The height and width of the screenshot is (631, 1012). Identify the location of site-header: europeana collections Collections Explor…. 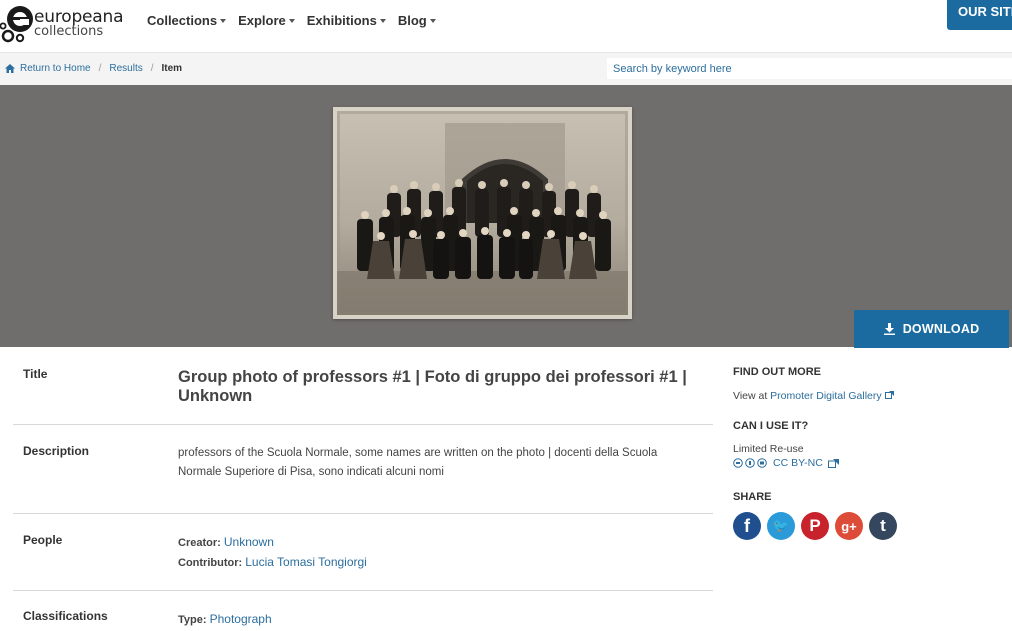
(506, 26).